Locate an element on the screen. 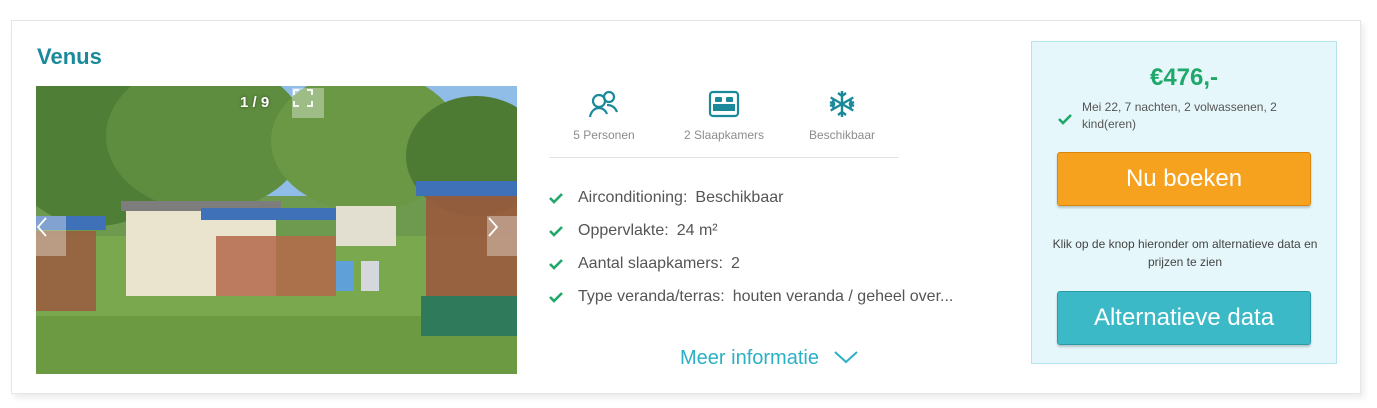  feature-aircon-label: Beschikbaar is located at coordinates (842, 135).